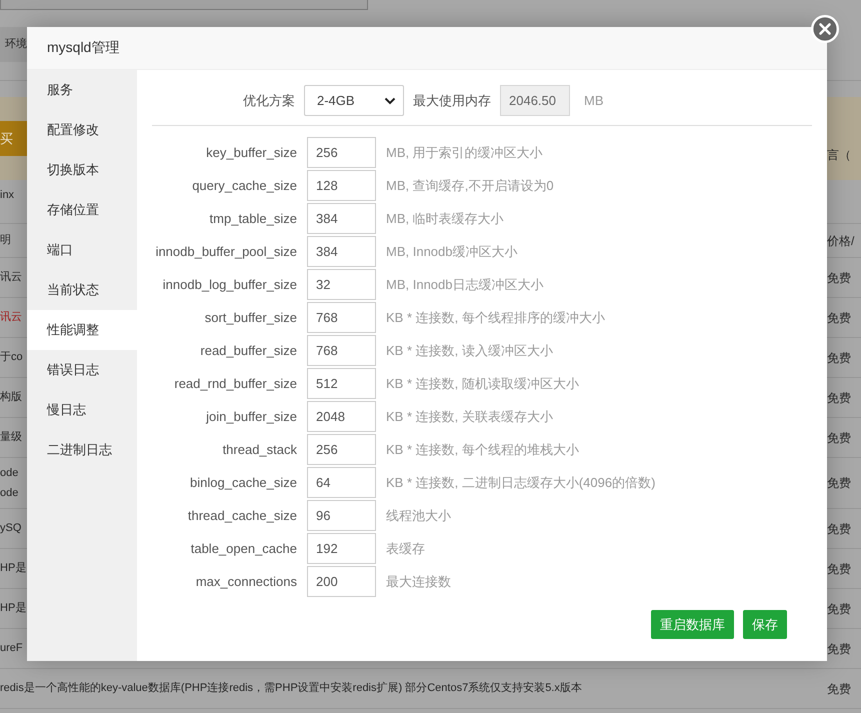 This screenshot has width=861, height=713. I want to click on param-hint: KB * 连接数, 每个线程排序的缓冲大小, so click(495, 318).